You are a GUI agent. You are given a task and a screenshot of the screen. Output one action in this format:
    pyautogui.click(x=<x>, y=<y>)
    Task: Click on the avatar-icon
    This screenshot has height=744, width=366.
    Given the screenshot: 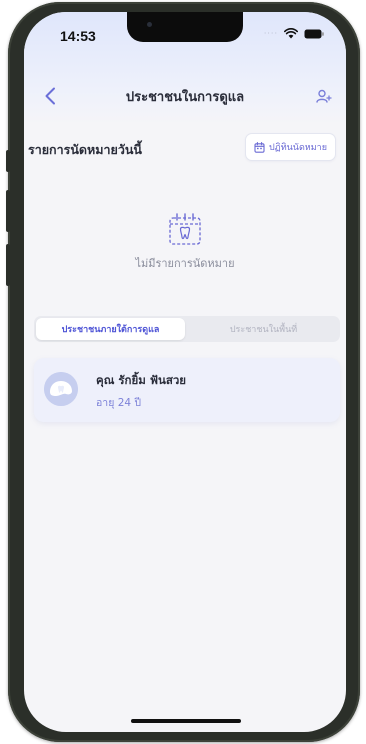 What is the action you would take?
    pyautogui.click(x=61, y=389)
    